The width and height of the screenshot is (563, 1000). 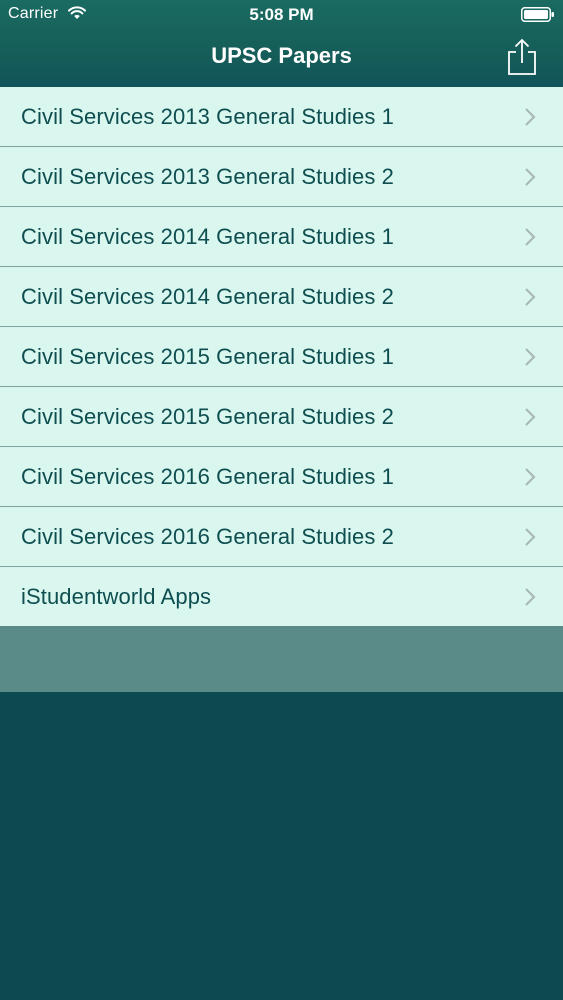 I want to click on list-item: Civil Services 2013 General Studies 1, so click(x=281, y=117).